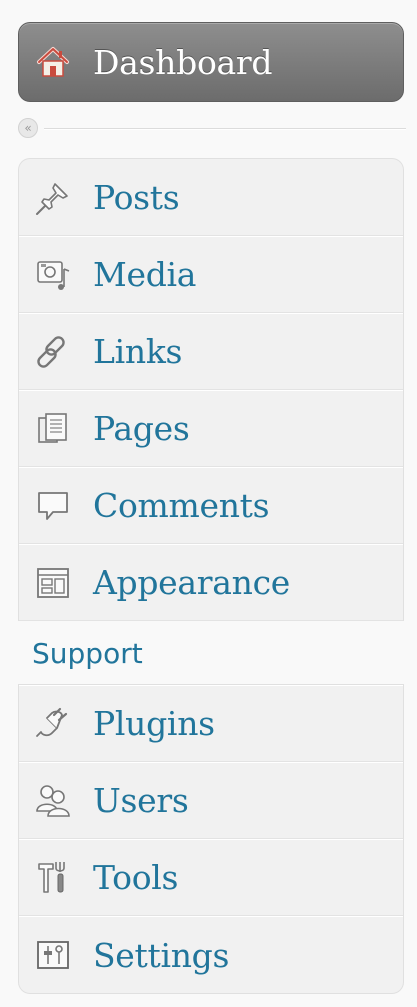  What do you see at coordinates (145, 274) in the screenshot?
I see `menu-item-label: Media` at bounding box center [145, 274].